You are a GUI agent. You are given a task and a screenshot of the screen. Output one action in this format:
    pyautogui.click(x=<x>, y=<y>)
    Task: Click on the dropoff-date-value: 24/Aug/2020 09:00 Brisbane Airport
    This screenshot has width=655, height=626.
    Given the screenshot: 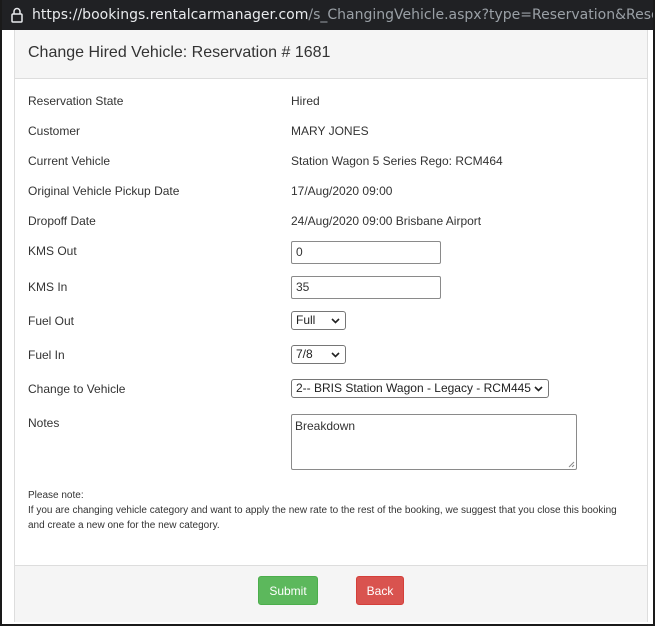 What is the action you would take?
    pyautogui.click(x=386, y=221)
    